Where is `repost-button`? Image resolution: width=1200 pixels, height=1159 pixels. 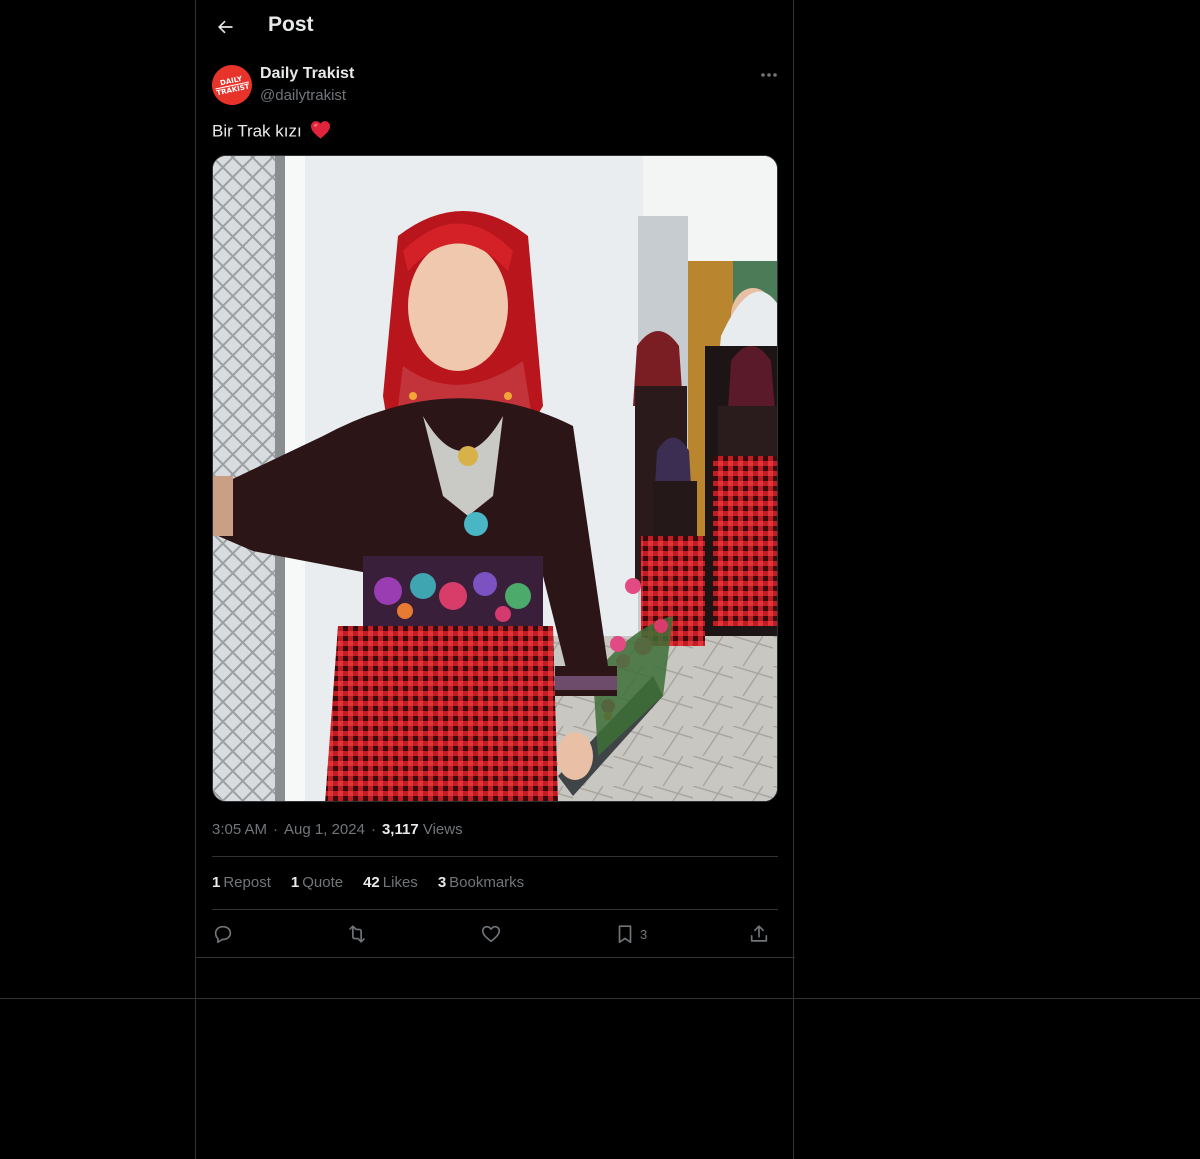 repost-button is located at coordinates (357, 934).